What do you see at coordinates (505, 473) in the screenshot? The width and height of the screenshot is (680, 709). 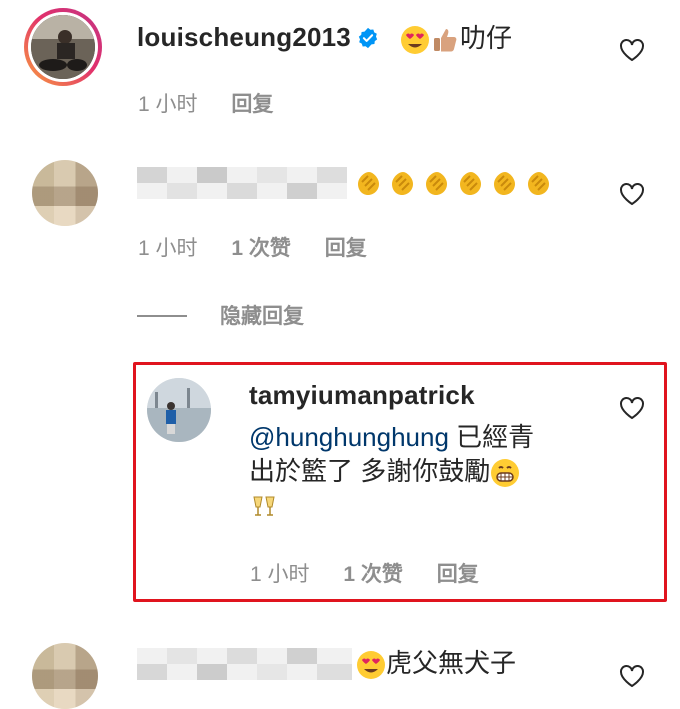 I see `grin-emoji` at bounding box center [505, 473].